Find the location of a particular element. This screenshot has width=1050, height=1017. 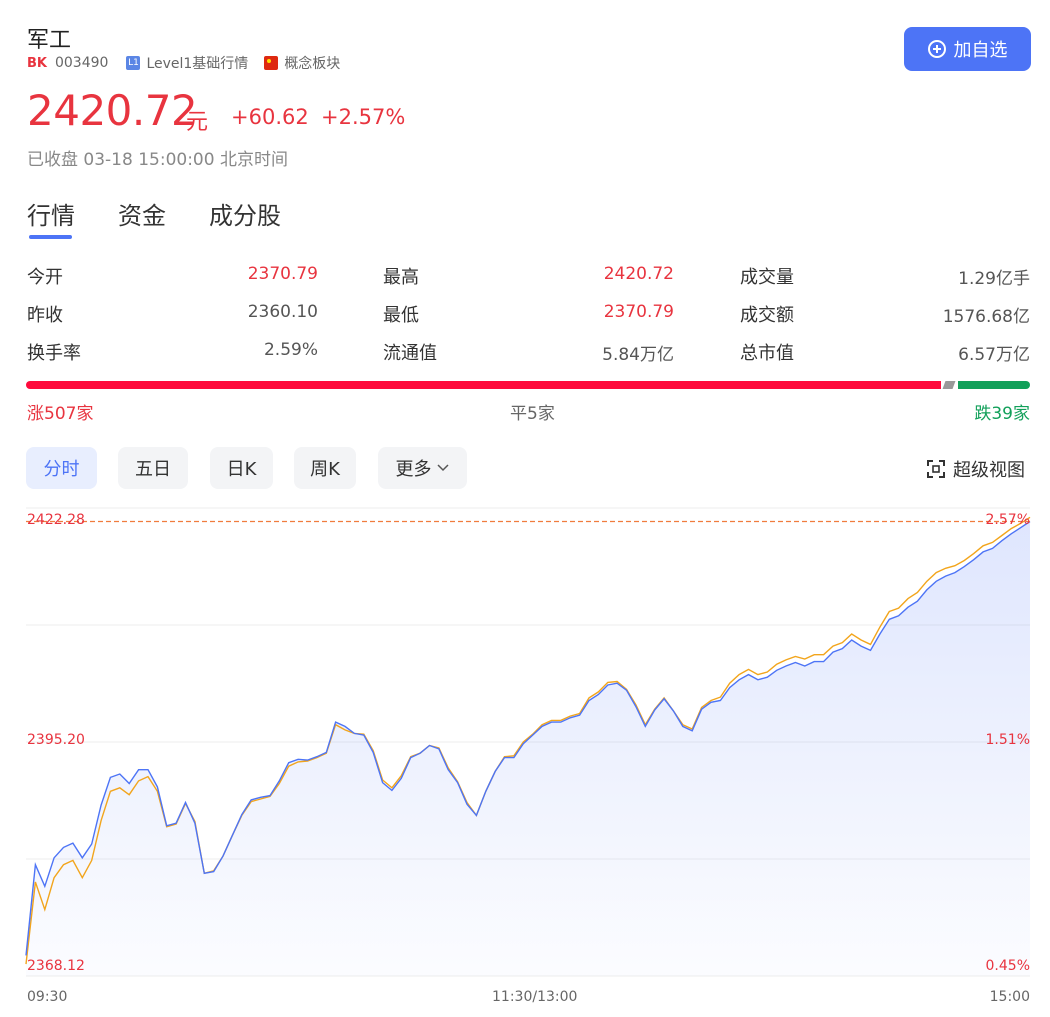

current-price: 2420.72 is located at coordinates (112, 110).